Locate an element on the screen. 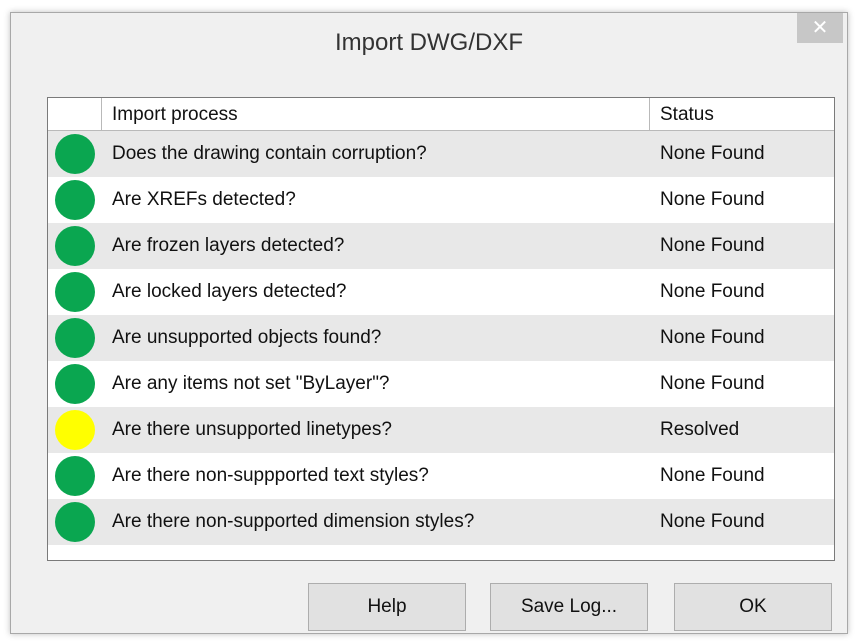 The width and height of the screenshot is (859, 641). dialog-title: Import DWG/DXF is located at coordinates (428, 42).